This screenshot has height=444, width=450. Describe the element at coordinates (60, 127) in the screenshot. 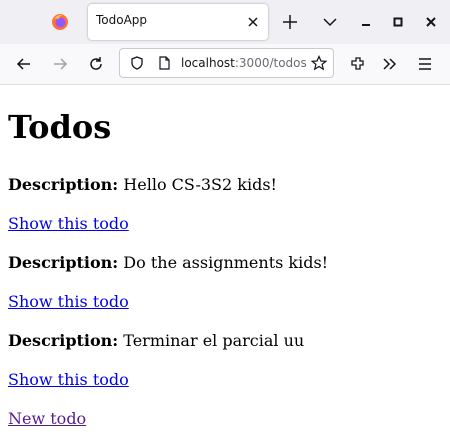

I see `page-title: Todos` at that location.